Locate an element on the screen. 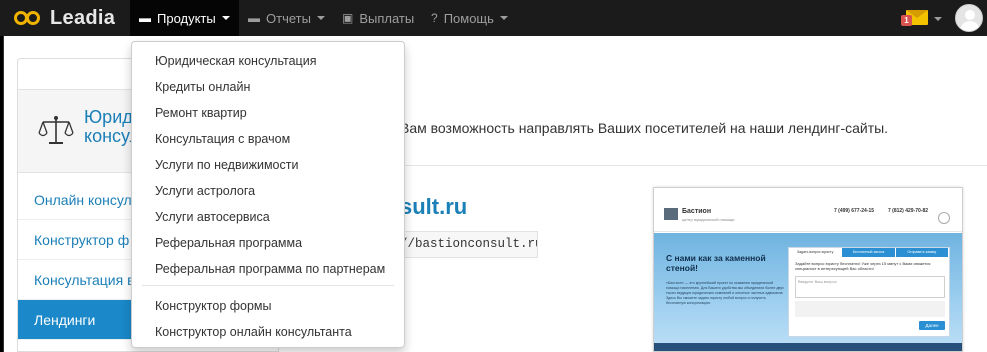 The width and height of the screenshot is (987, 352). menu-item-doctor-consultation: Консультация с врачом is located at coordinates (268, 139).